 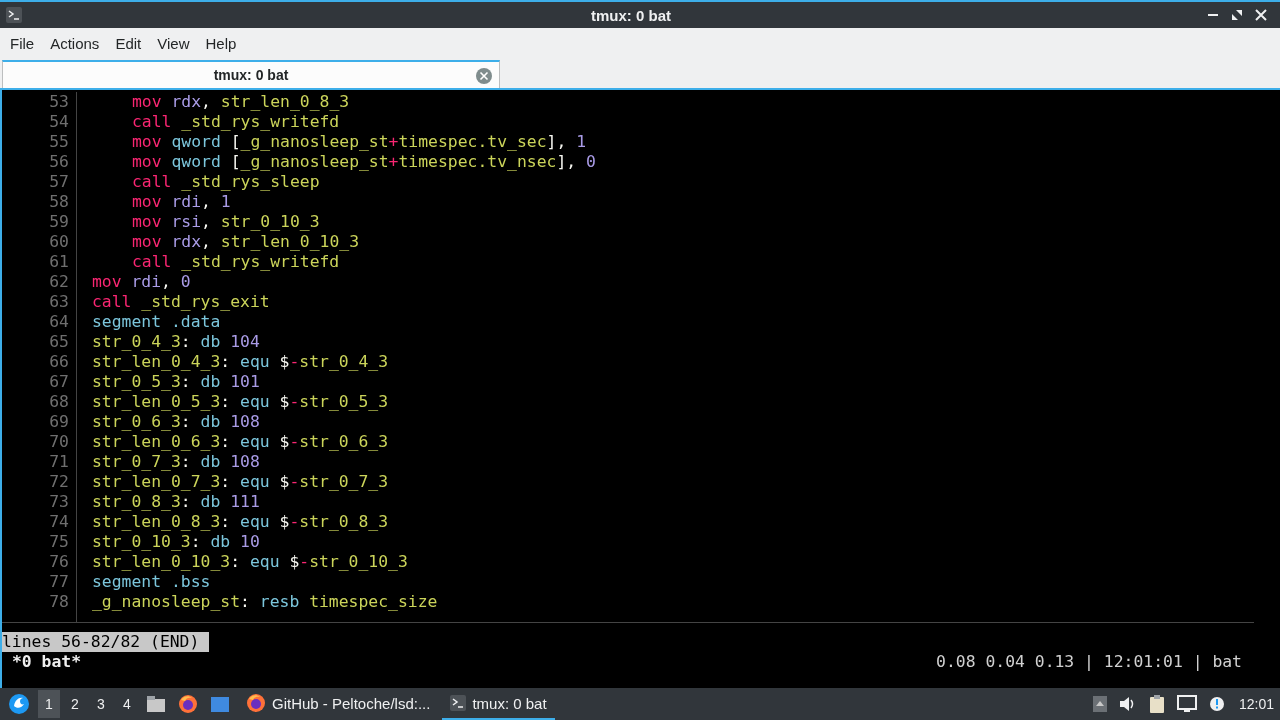 What do you see at coordinates (1237, 15) in the screenshot?
I see `maximize-icon` at bounding box center [1237, 15].